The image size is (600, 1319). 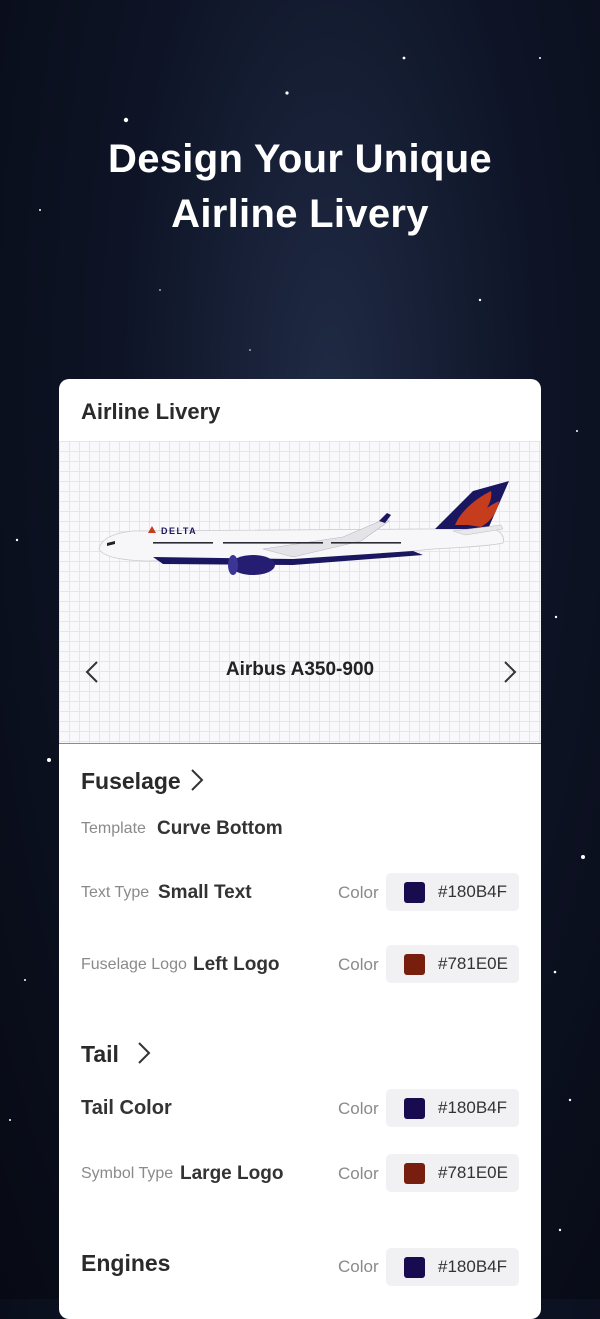 I want to click on logo-color-label: Color, so click(x=358, y=964).